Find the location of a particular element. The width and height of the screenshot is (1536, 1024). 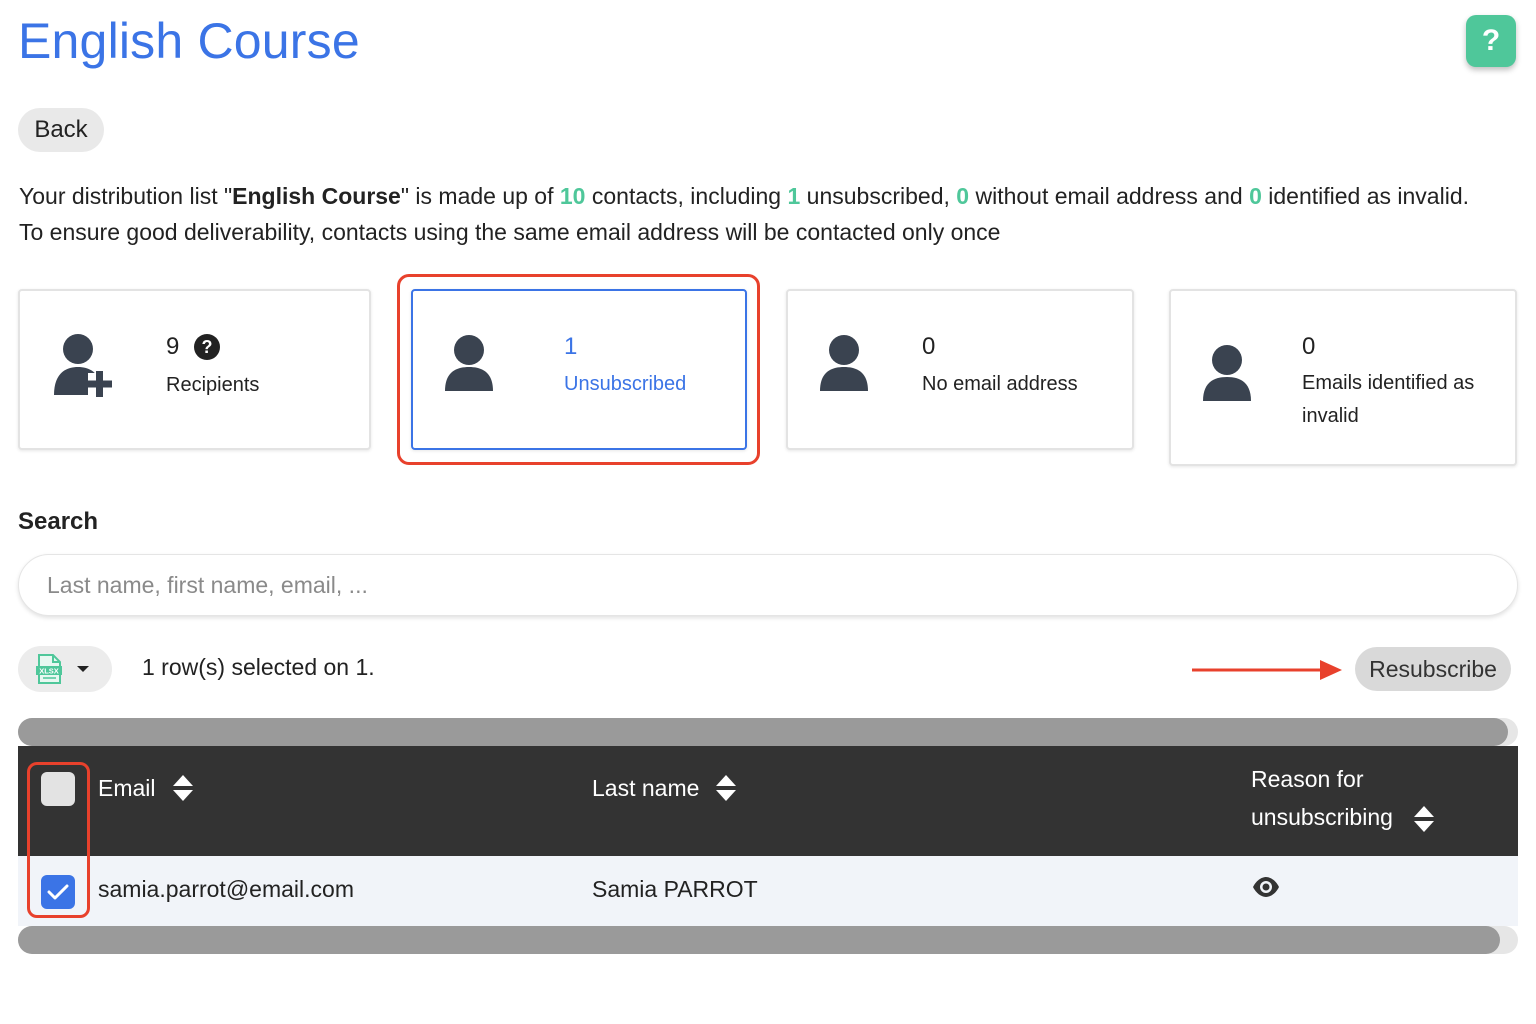

card-label: No email address is located at coordinates (1000, 384).